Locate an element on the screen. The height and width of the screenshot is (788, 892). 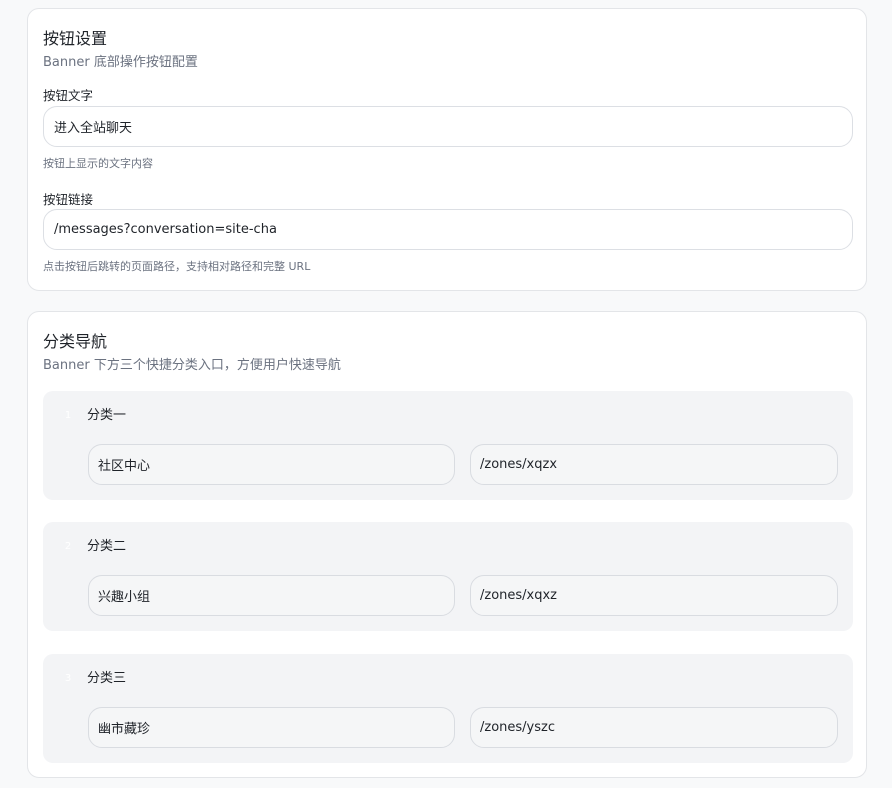
button-settings-subtitle: Banner 底部操作按钮配置 is located at coordinates (120, 62).